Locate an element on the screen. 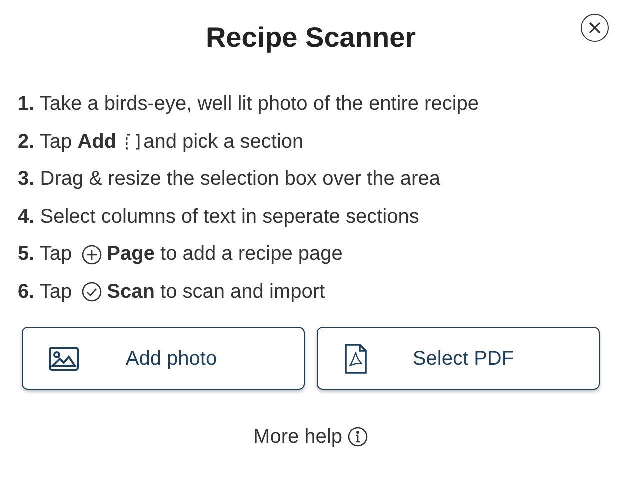 The width and height of the screenshot is (622, 483). step-text: and pick a section is located at coordinates (224, 142).